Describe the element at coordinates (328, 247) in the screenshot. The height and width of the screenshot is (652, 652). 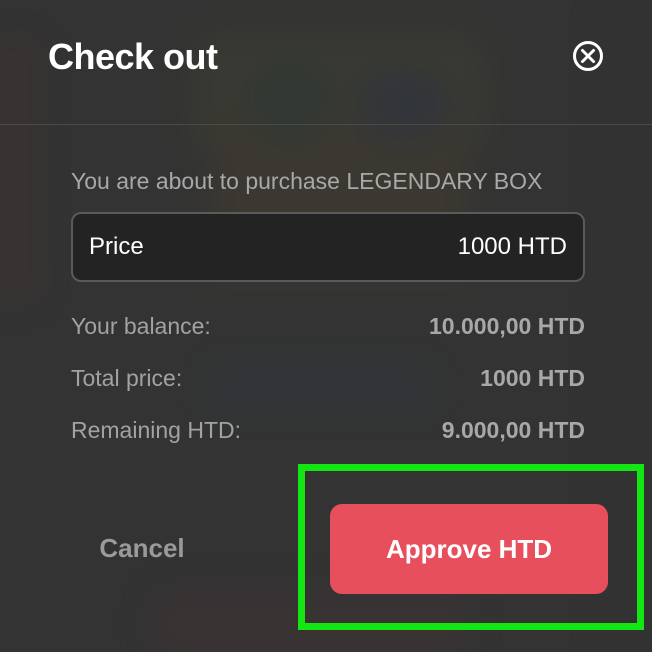
I see `price-field: Price 1000 HTD` at that location.